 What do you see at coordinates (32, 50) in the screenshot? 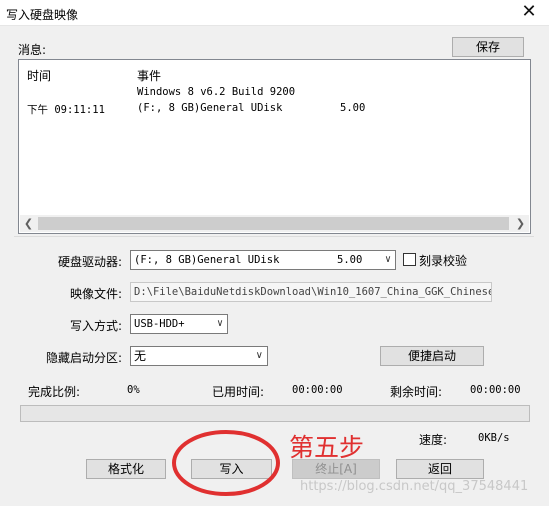
I see `message-label: 消息:` at bounding box center [32, 50].